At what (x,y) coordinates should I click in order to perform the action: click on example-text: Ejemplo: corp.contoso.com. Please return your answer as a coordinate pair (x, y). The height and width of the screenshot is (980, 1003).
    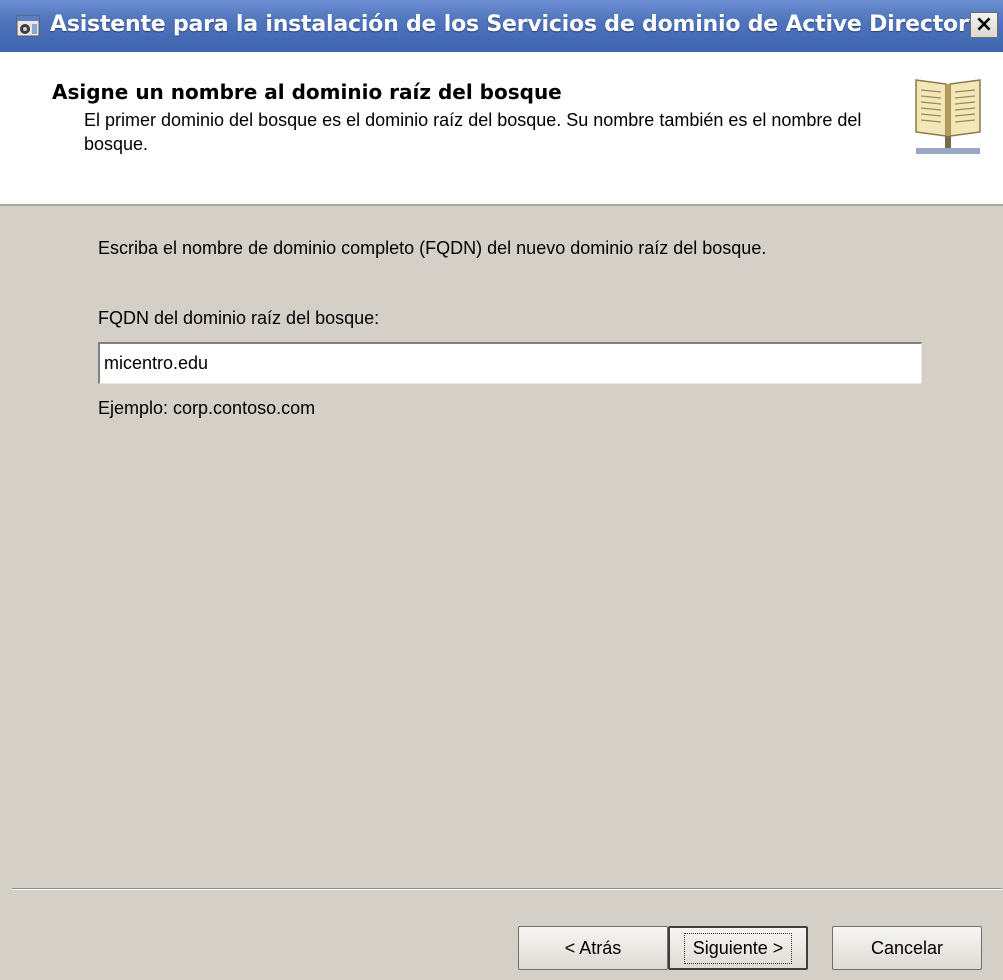
    Looking at the image, I should click on (207, 408).